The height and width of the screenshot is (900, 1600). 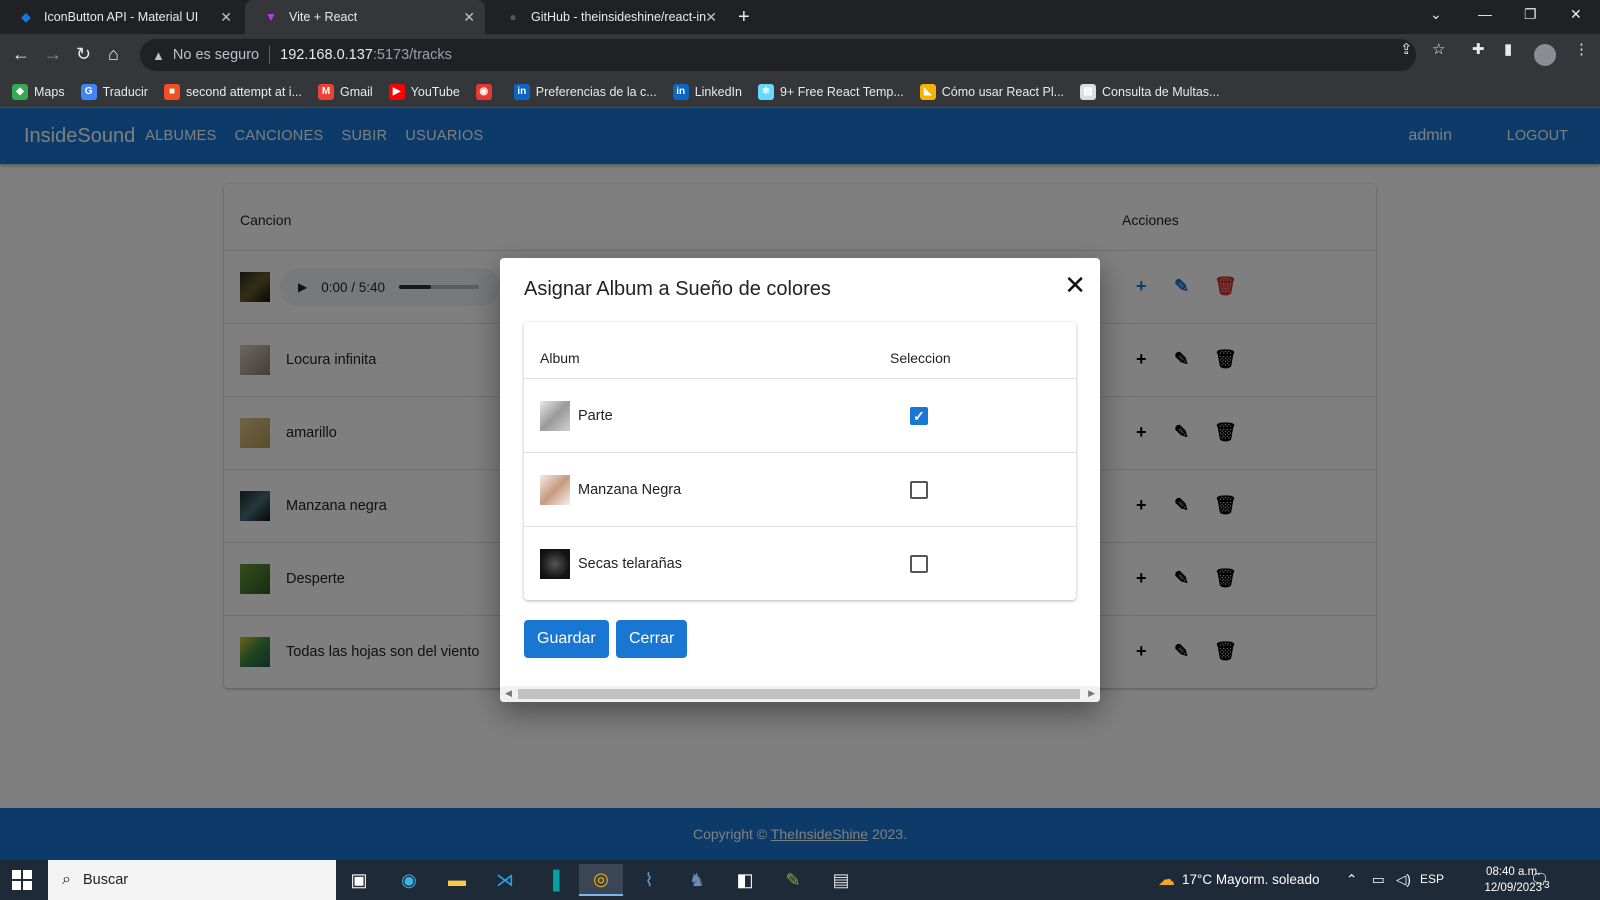 What do you see at coordinates (20, 91) in the screenshot?
I see `maps-icon: ◆` at bounding box center [20, 91].